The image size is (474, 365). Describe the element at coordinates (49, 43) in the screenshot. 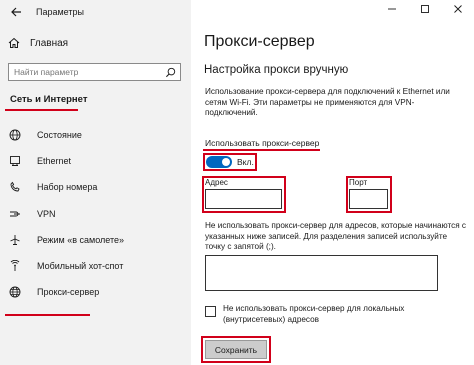

I see `home-label: Главная` at that location.